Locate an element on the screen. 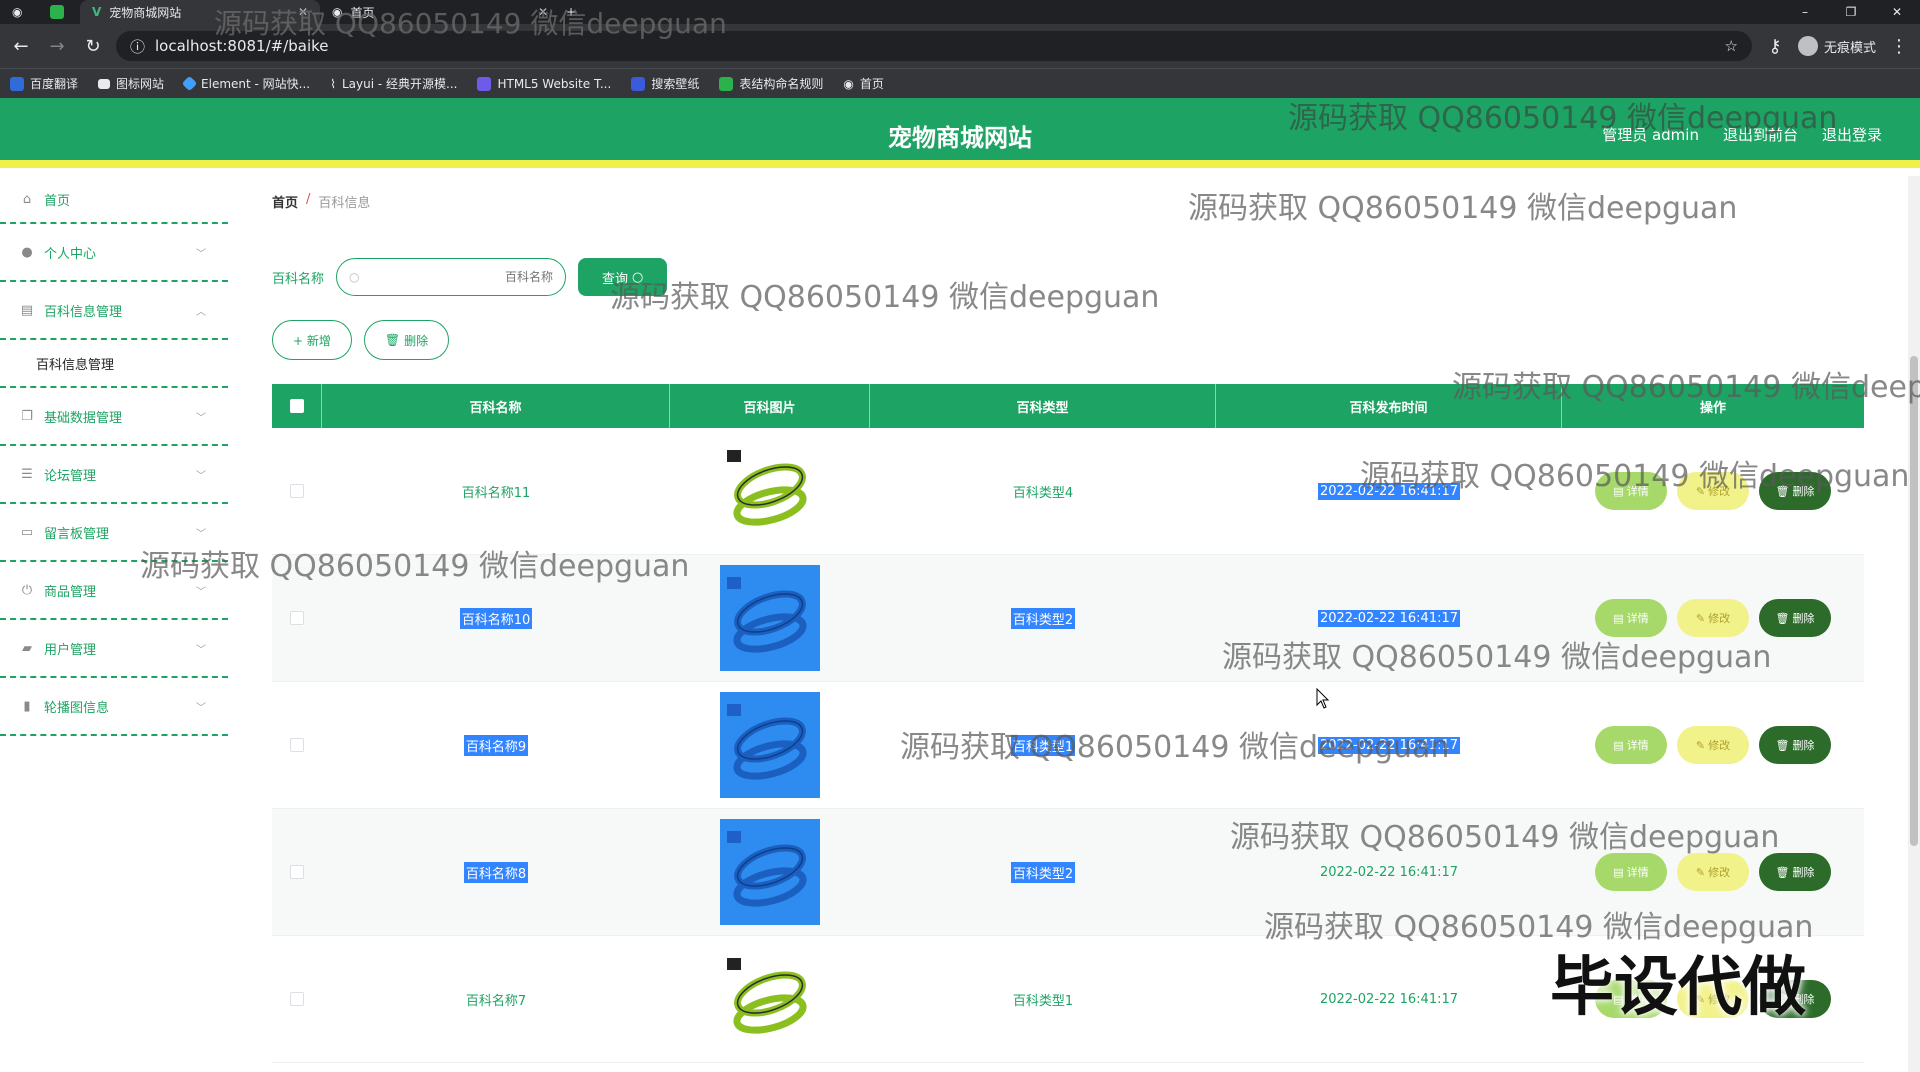  back-arrow-icon: ← is located at coordinates (21, 46).